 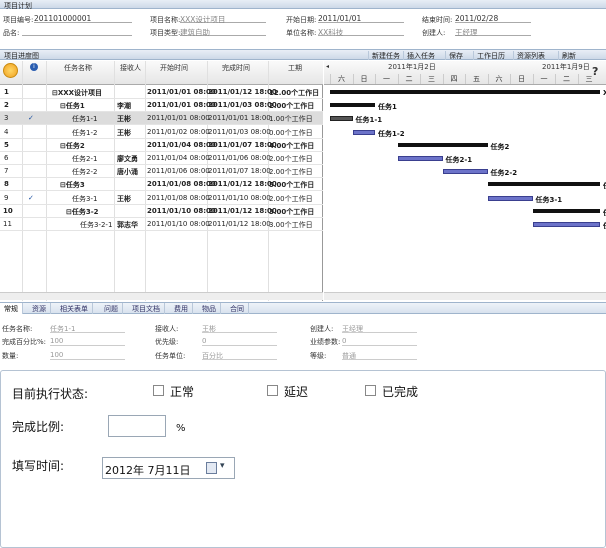 I want to click on unit-name-field: XX科技, so click(x=361, y=32).